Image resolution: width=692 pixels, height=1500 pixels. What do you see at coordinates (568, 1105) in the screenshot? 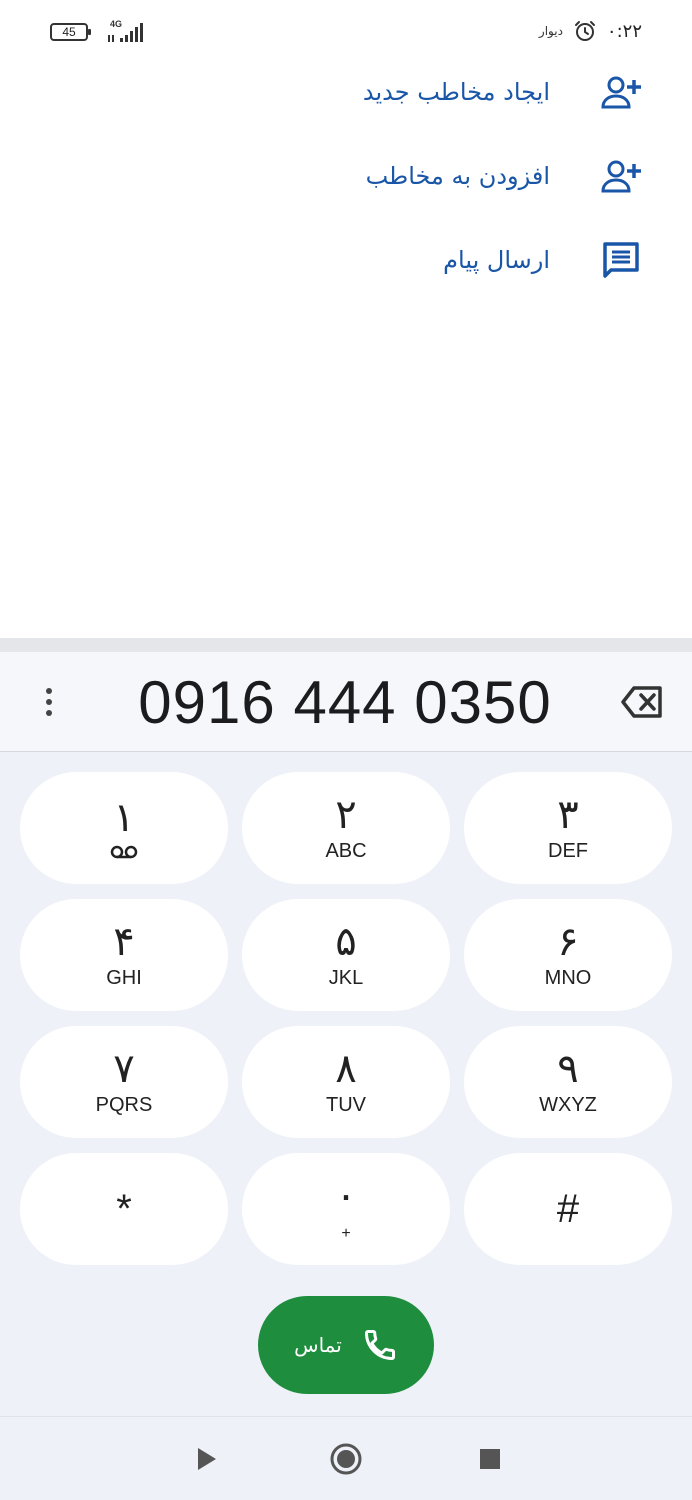
I see `key-letters: WXYZ` at bounding box center [568, 1105].